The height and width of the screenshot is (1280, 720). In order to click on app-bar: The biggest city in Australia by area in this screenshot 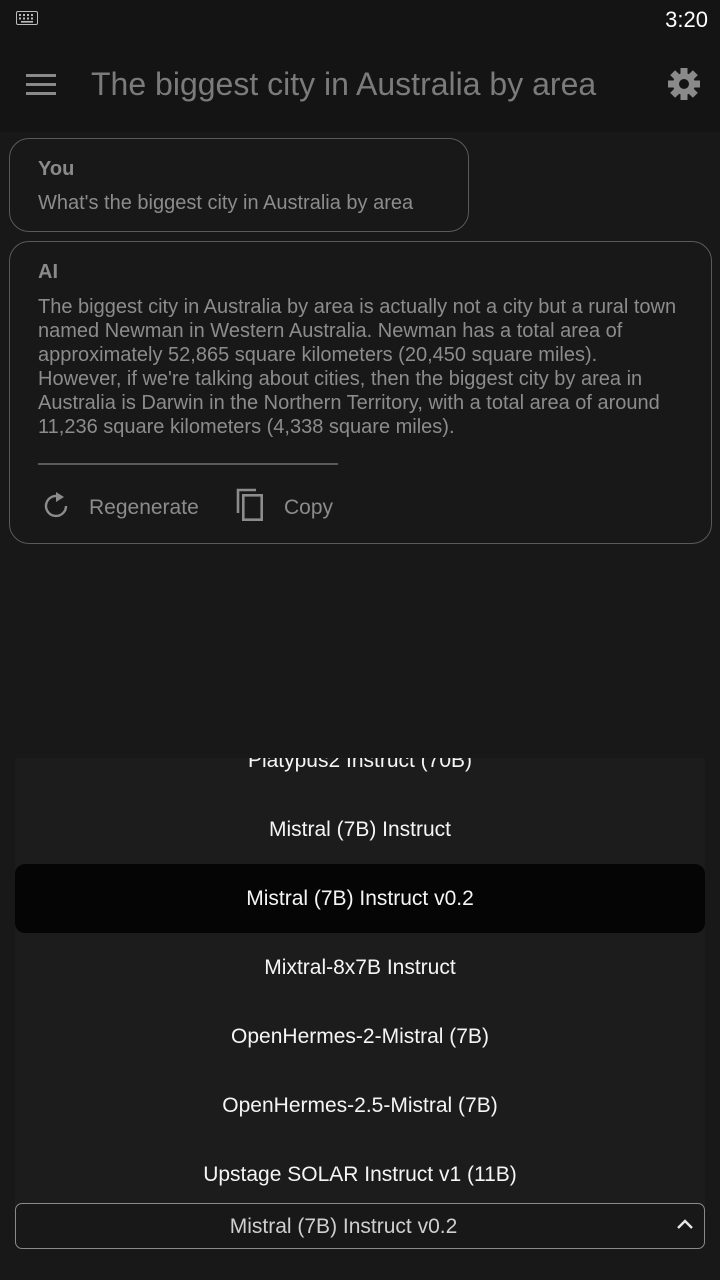, I will do `click(360, 85)`.